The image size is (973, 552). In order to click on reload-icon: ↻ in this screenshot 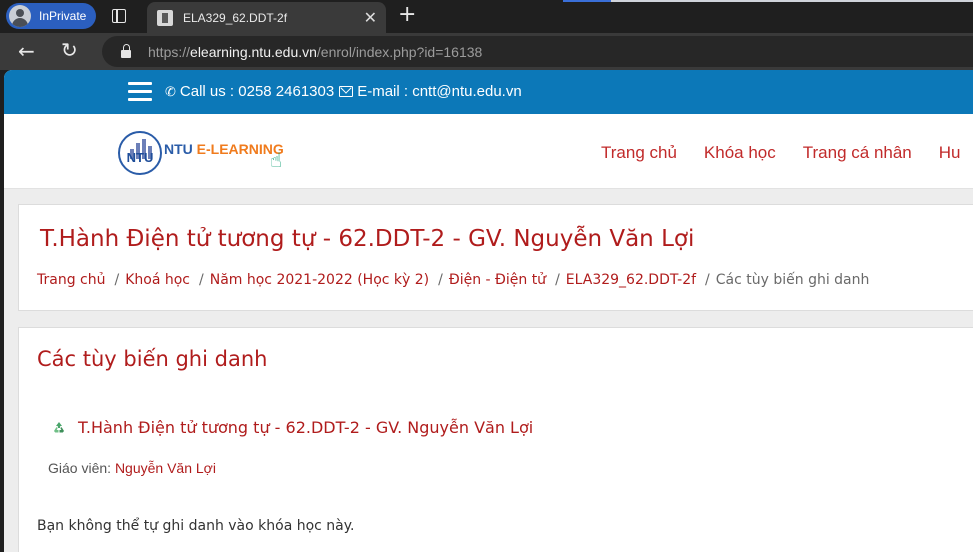, I will do `click(69, 50)`.